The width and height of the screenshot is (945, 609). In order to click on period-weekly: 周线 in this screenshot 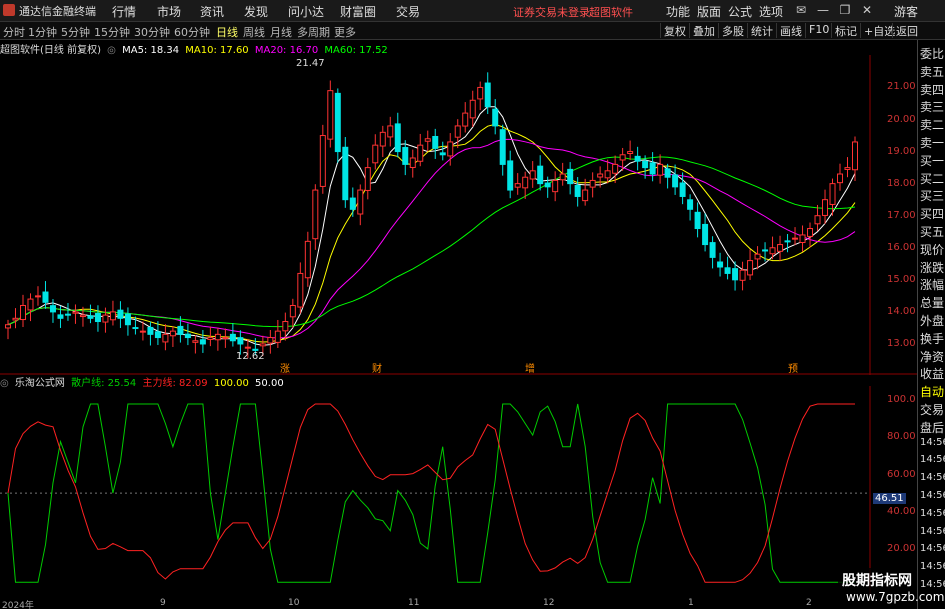, I will do `click(254, 32)`.